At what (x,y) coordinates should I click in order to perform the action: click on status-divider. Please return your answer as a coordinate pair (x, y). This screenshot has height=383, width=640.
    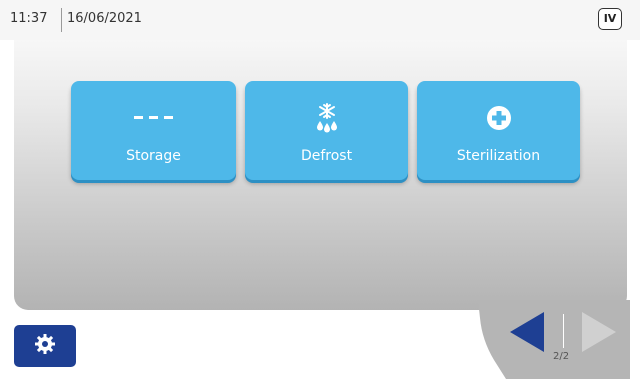
    Looking at the image, I should click on (61, 20).